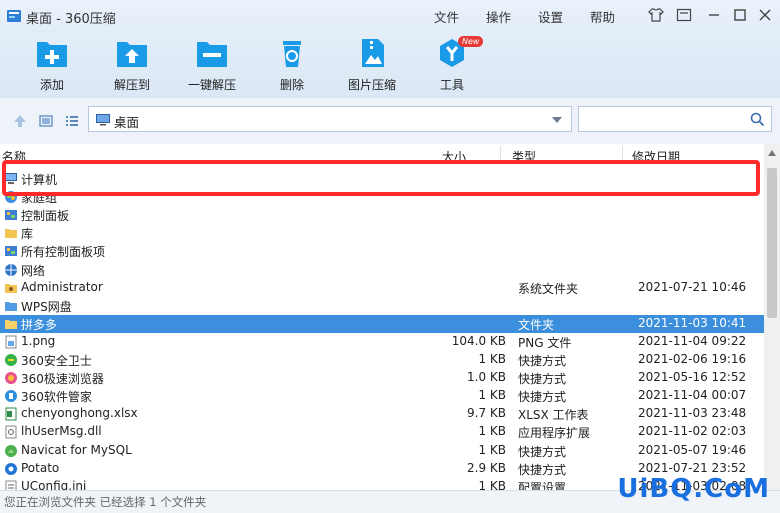 The width and height of the screenshot is (780, 513). Describe the element at coordinates (39, 180) in the screenshot. I see `file-name: 计算机` at that location.